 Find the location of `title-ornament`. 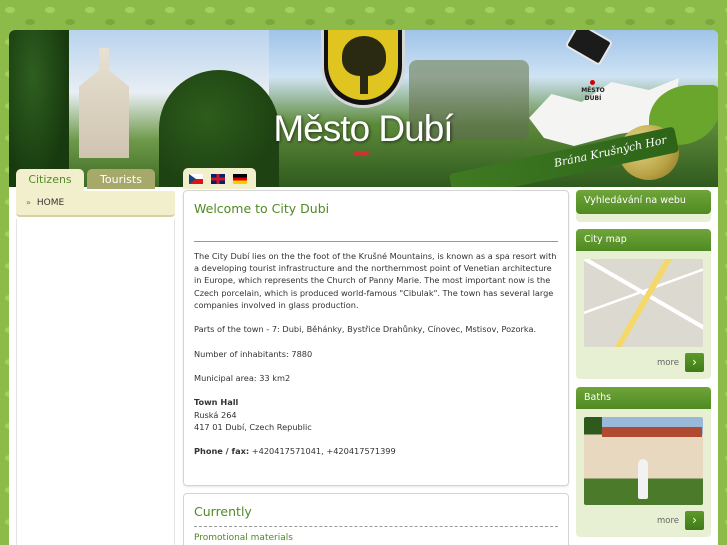

title-ornament is located at coordinates (361, 153).